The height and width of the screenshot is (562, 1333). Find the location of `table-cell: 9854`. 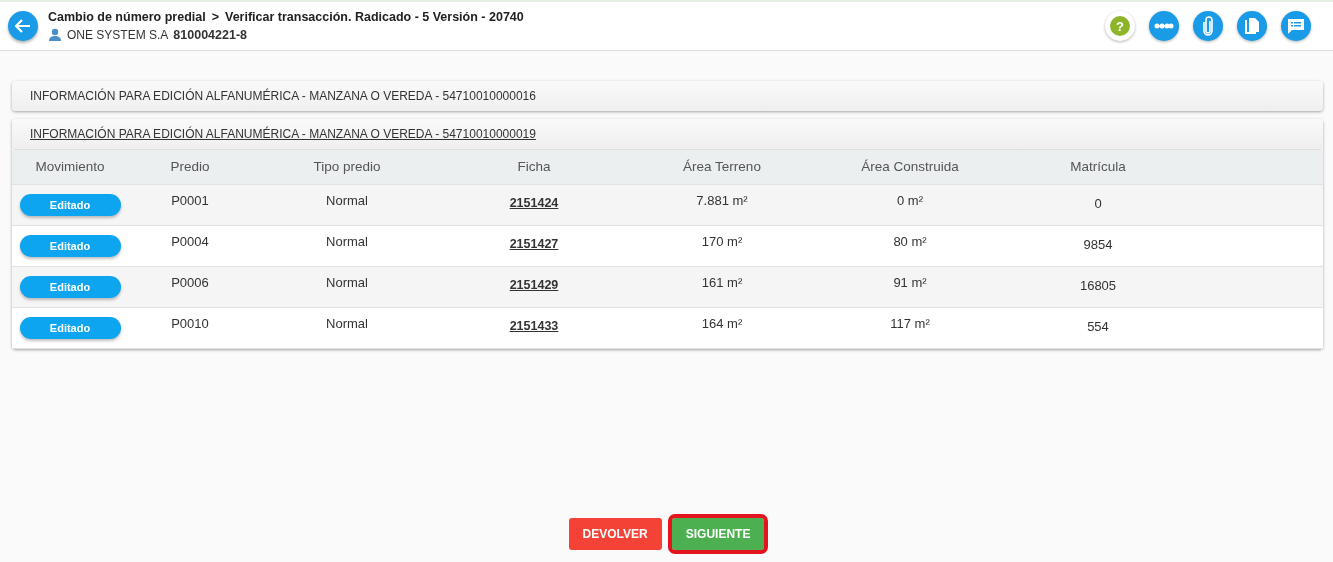

table-cell: 9854 is located at coordinates (1098, 244).